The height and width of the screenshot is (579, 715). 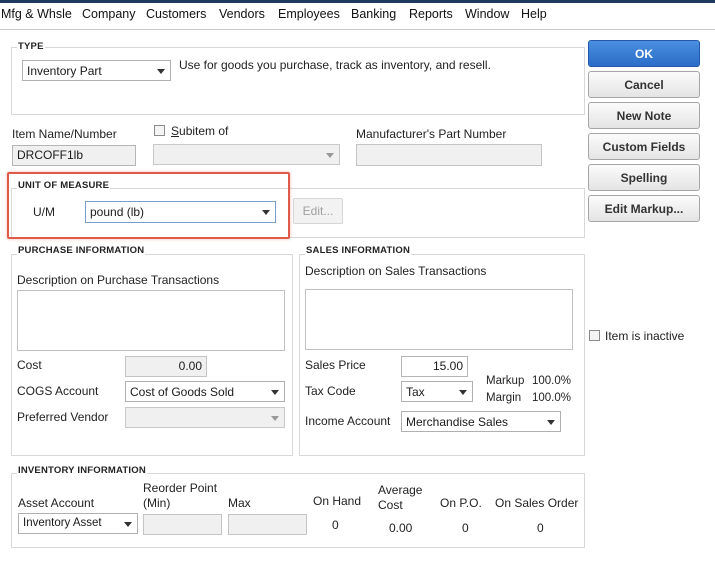 I want to click on menu-window: Window, so click(x=487, y=14).